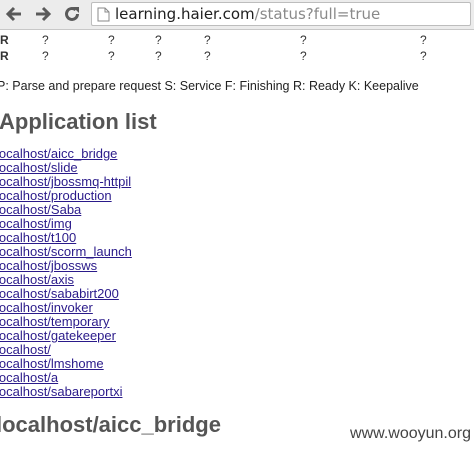  I want to click on list-item: localhost/gatekeeper, so click(66, 335).